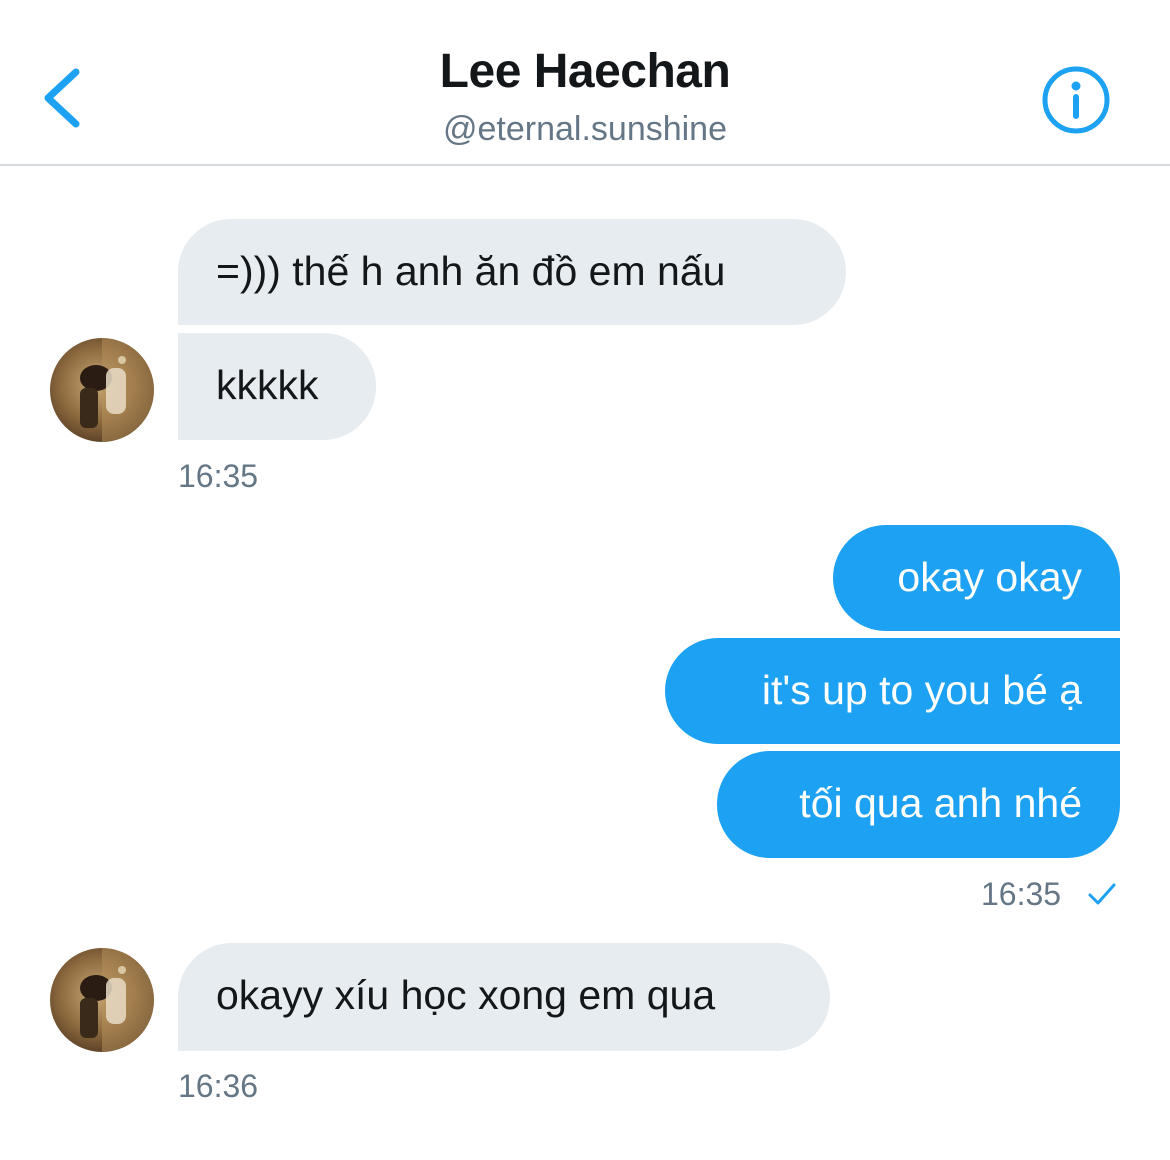  Describe the element at coordinates (1102, 894) in the screenshot. I see `read-check-icon` at that location.